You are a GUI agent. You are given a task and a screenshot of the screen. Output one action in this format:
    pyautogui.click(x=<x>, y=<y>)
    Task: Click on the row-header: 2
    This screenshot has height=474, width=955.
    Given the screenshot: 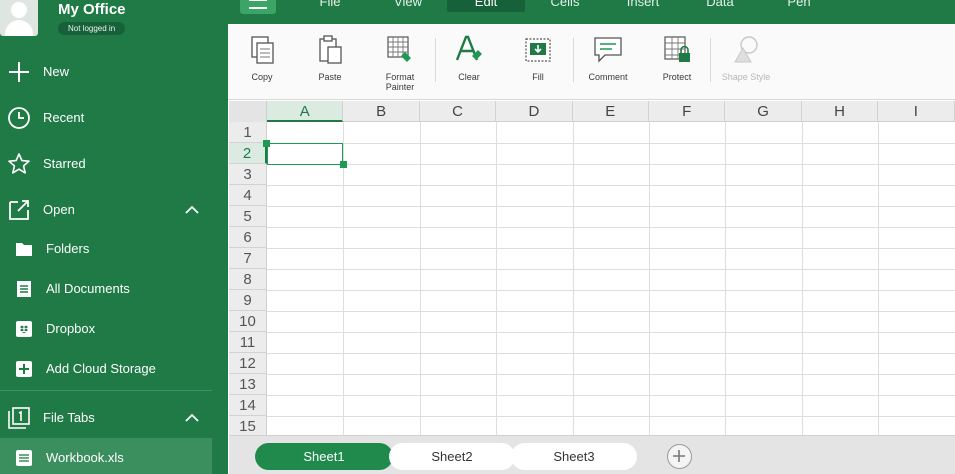 What is the action you would take?
    pyautogui.click(x=248, y=153)
    